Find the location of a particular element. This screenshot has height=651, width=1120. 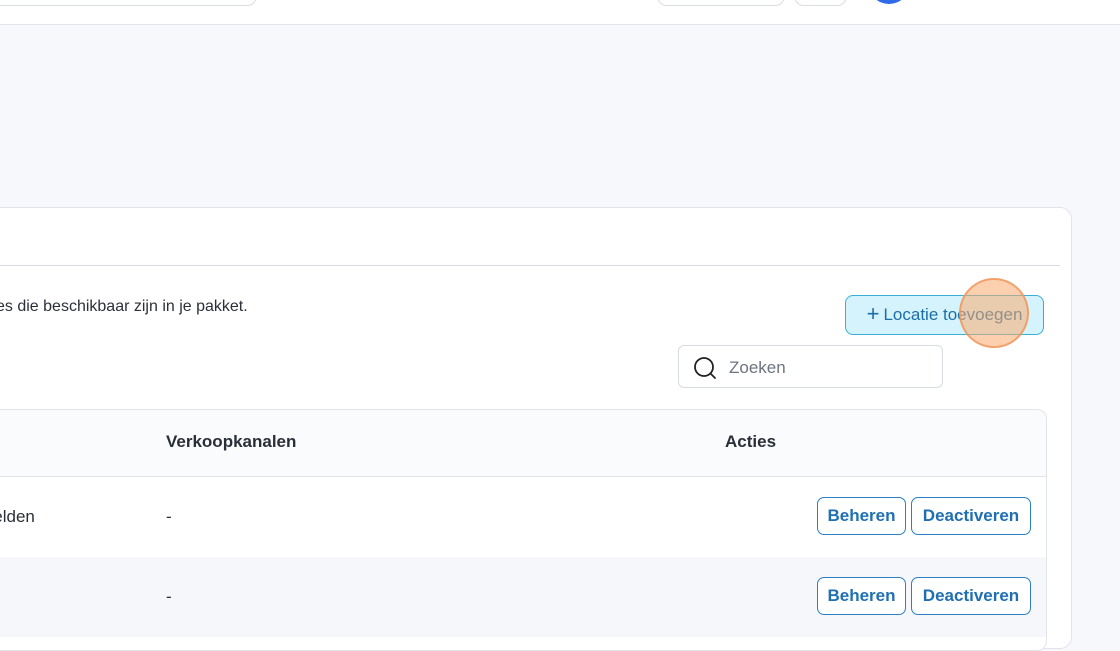

column-header-channels: Verkoopkanalen is located at coordinates (231, 441).